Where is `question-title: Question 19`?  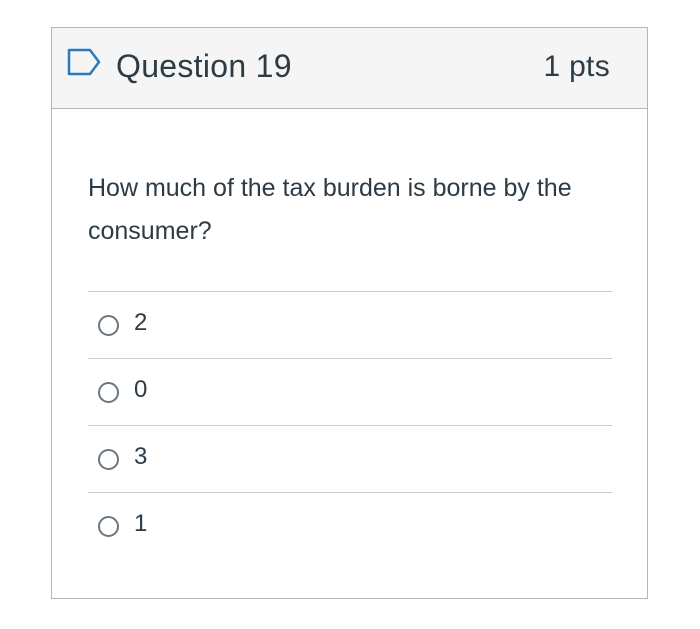
question-title: Question 19 is located at coordinates (204, 66).